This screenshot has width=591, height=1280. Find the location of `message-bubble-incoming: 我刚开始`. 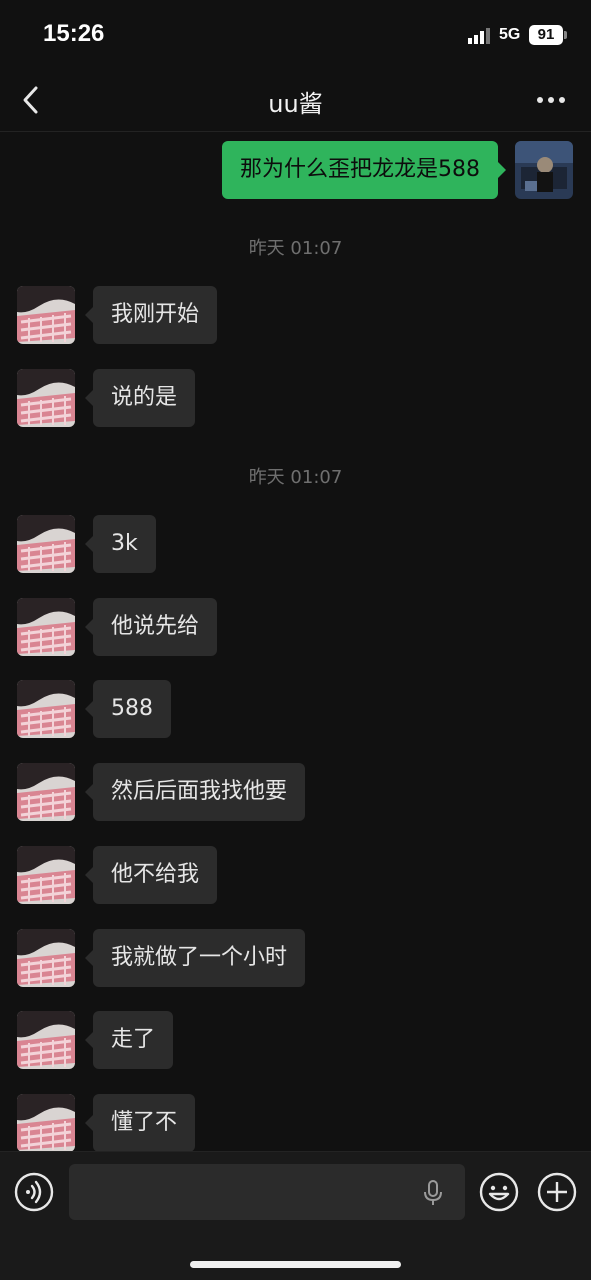

message-bubble-incoming: 我刚开始 is located at coordinates (151, 315).